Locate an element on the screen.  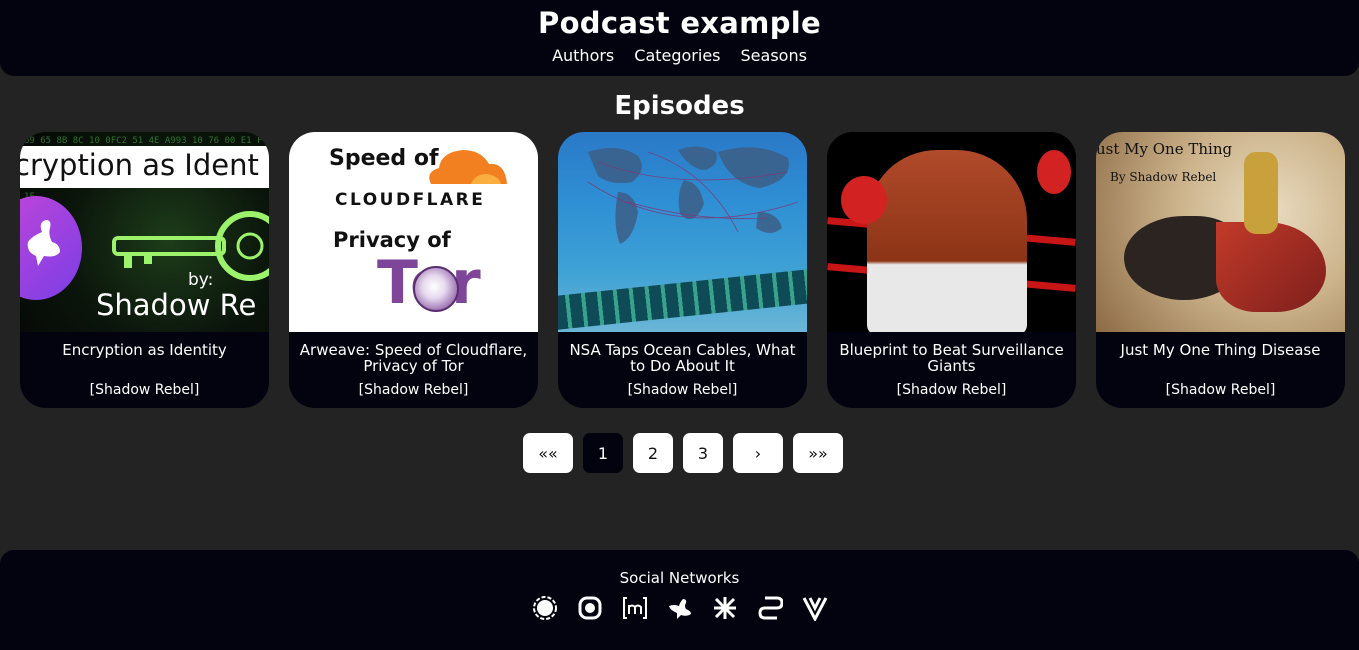
main-nav: Authors Categories Seasons is located at coordinates (679, 55).